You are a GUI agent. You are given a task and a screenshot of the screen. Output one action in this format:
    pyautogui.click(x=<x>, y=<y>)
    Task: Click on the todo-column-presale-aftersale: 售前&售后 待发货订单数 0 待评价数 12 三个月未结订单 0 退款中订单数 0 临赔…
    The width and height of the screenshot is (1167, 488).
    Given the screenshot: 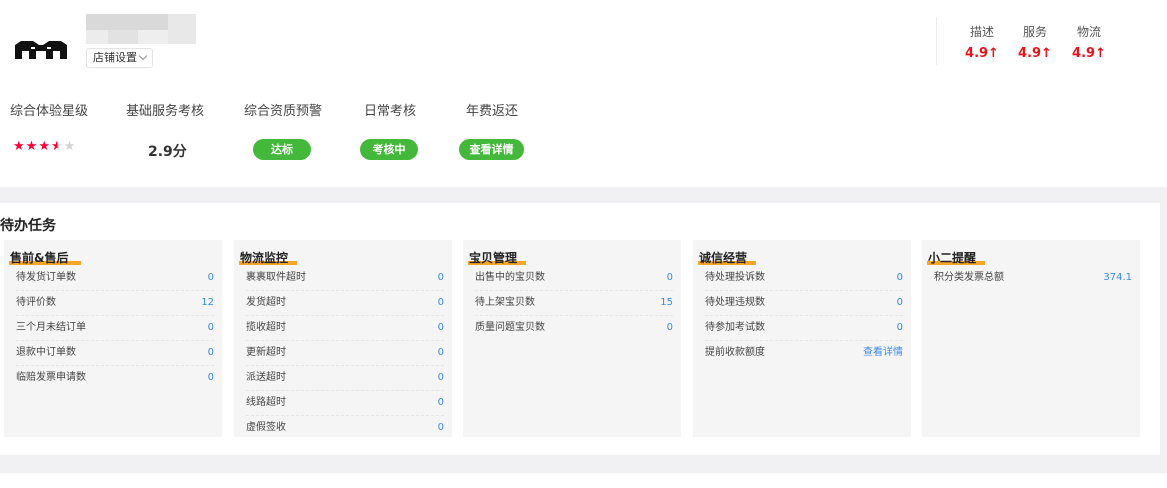 What is the action you would take?
    pyautogui.click(x=113, y=338)
    